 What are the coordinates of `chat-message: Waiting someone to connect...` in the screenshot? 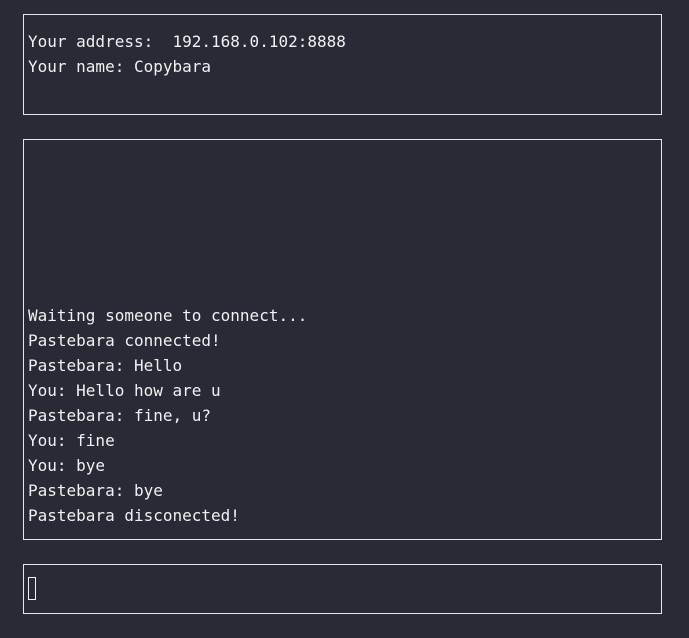 It's located at (168, 315).